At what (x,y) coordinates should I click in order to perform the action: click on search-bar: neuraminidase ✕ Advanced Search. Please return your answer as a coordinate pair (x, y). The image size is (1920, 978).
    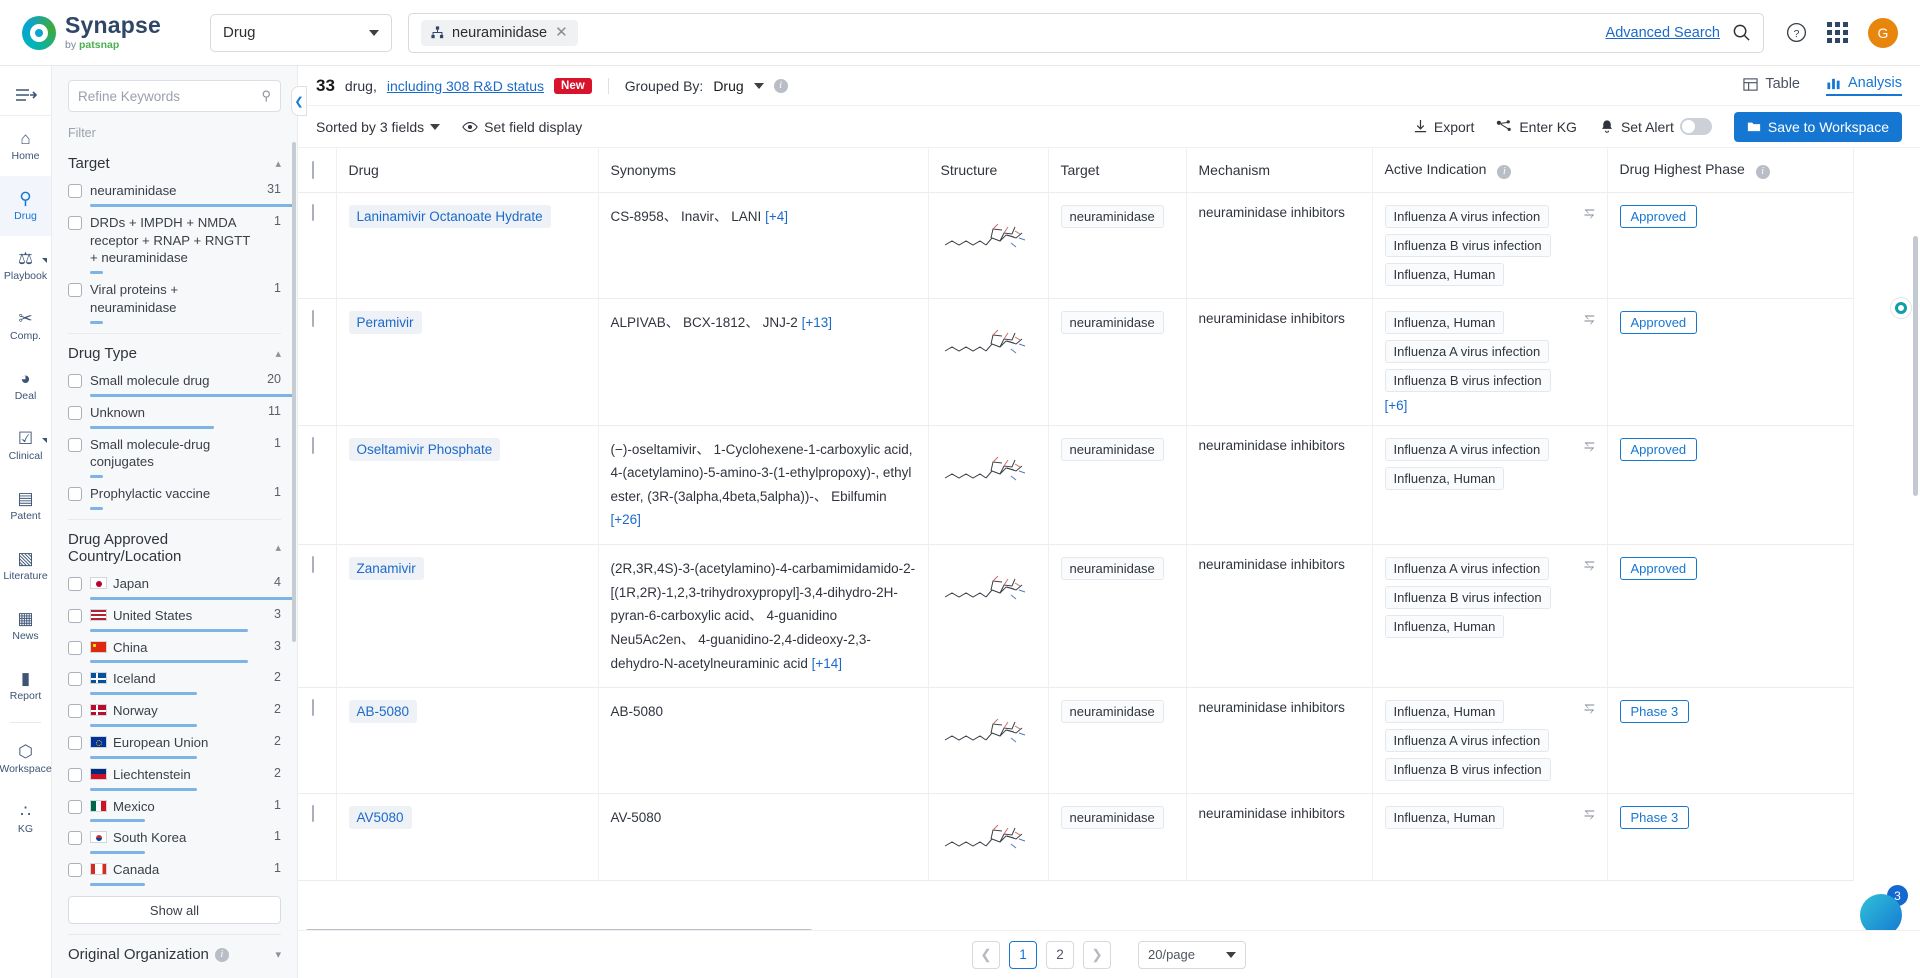
    Looking at the image, I should click on (1086, 32).